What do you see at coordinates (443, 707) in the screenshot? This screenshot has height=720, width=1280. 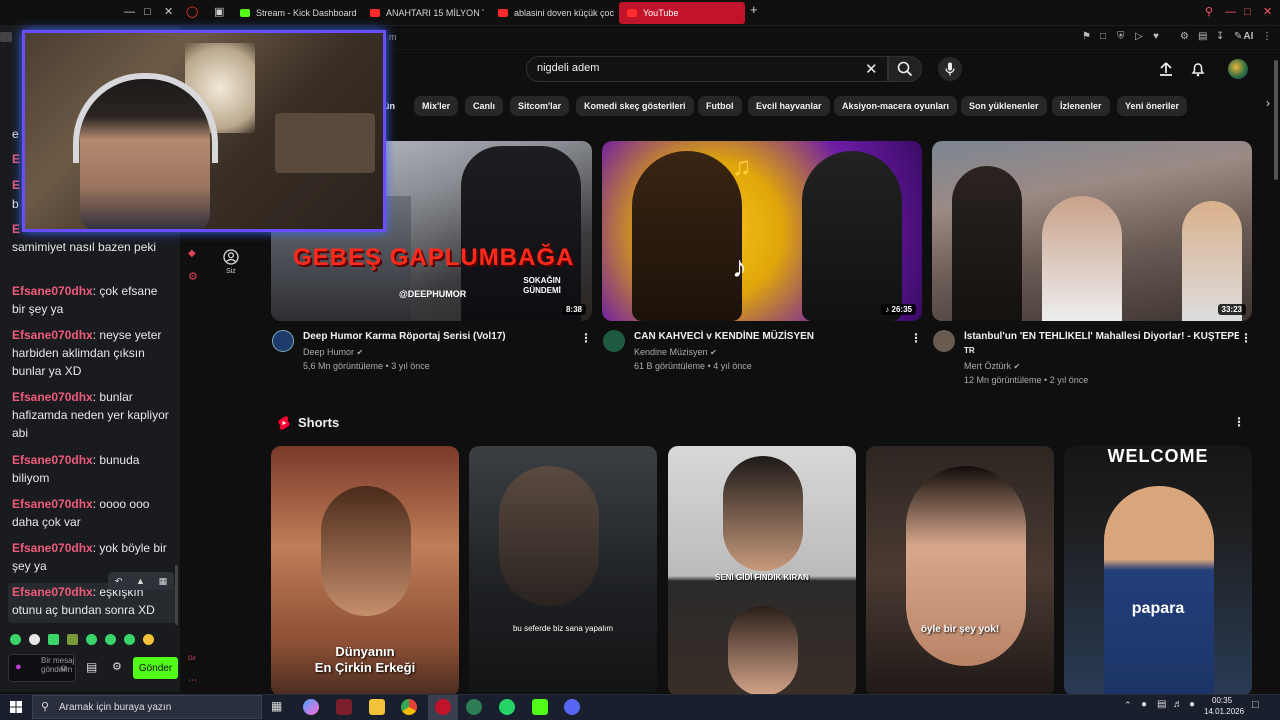 I see `opera-gx-icon` at bounding box center [443, 707].